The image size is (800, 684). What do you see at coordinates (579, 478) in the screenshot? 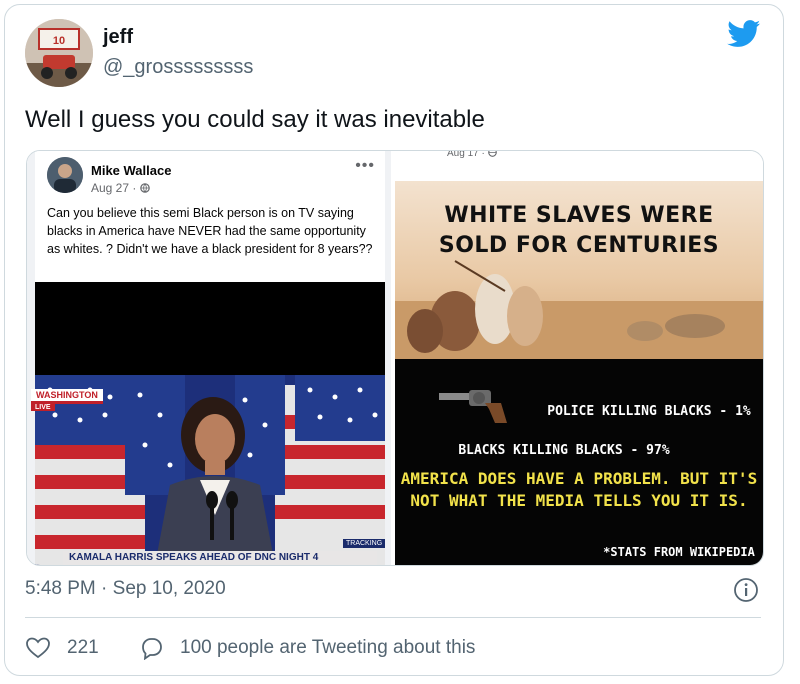
I see `meme-claim-line1: AMERICA DOES HAVE A PROBLEM. BUT IT'S` at bounding box center [579, 478].